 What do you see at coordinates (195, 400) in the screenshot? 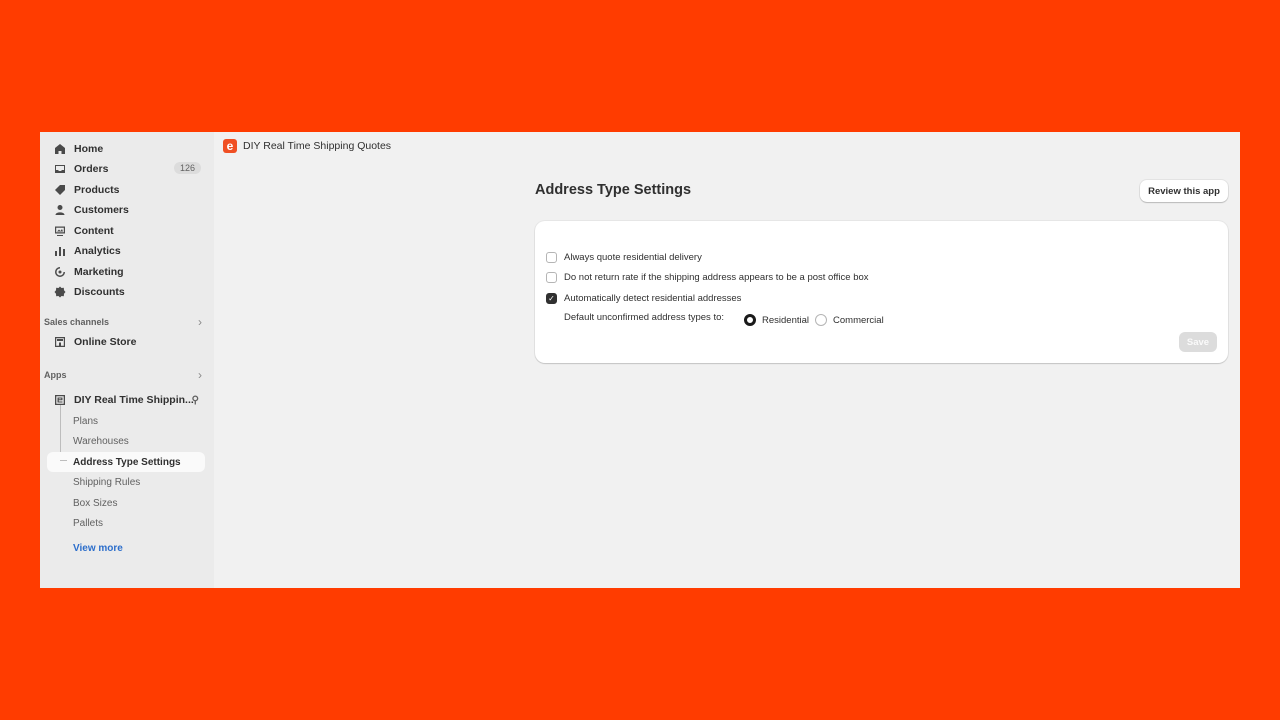
I see `pin-icon: ⚲` at bounding box center [195, 400].